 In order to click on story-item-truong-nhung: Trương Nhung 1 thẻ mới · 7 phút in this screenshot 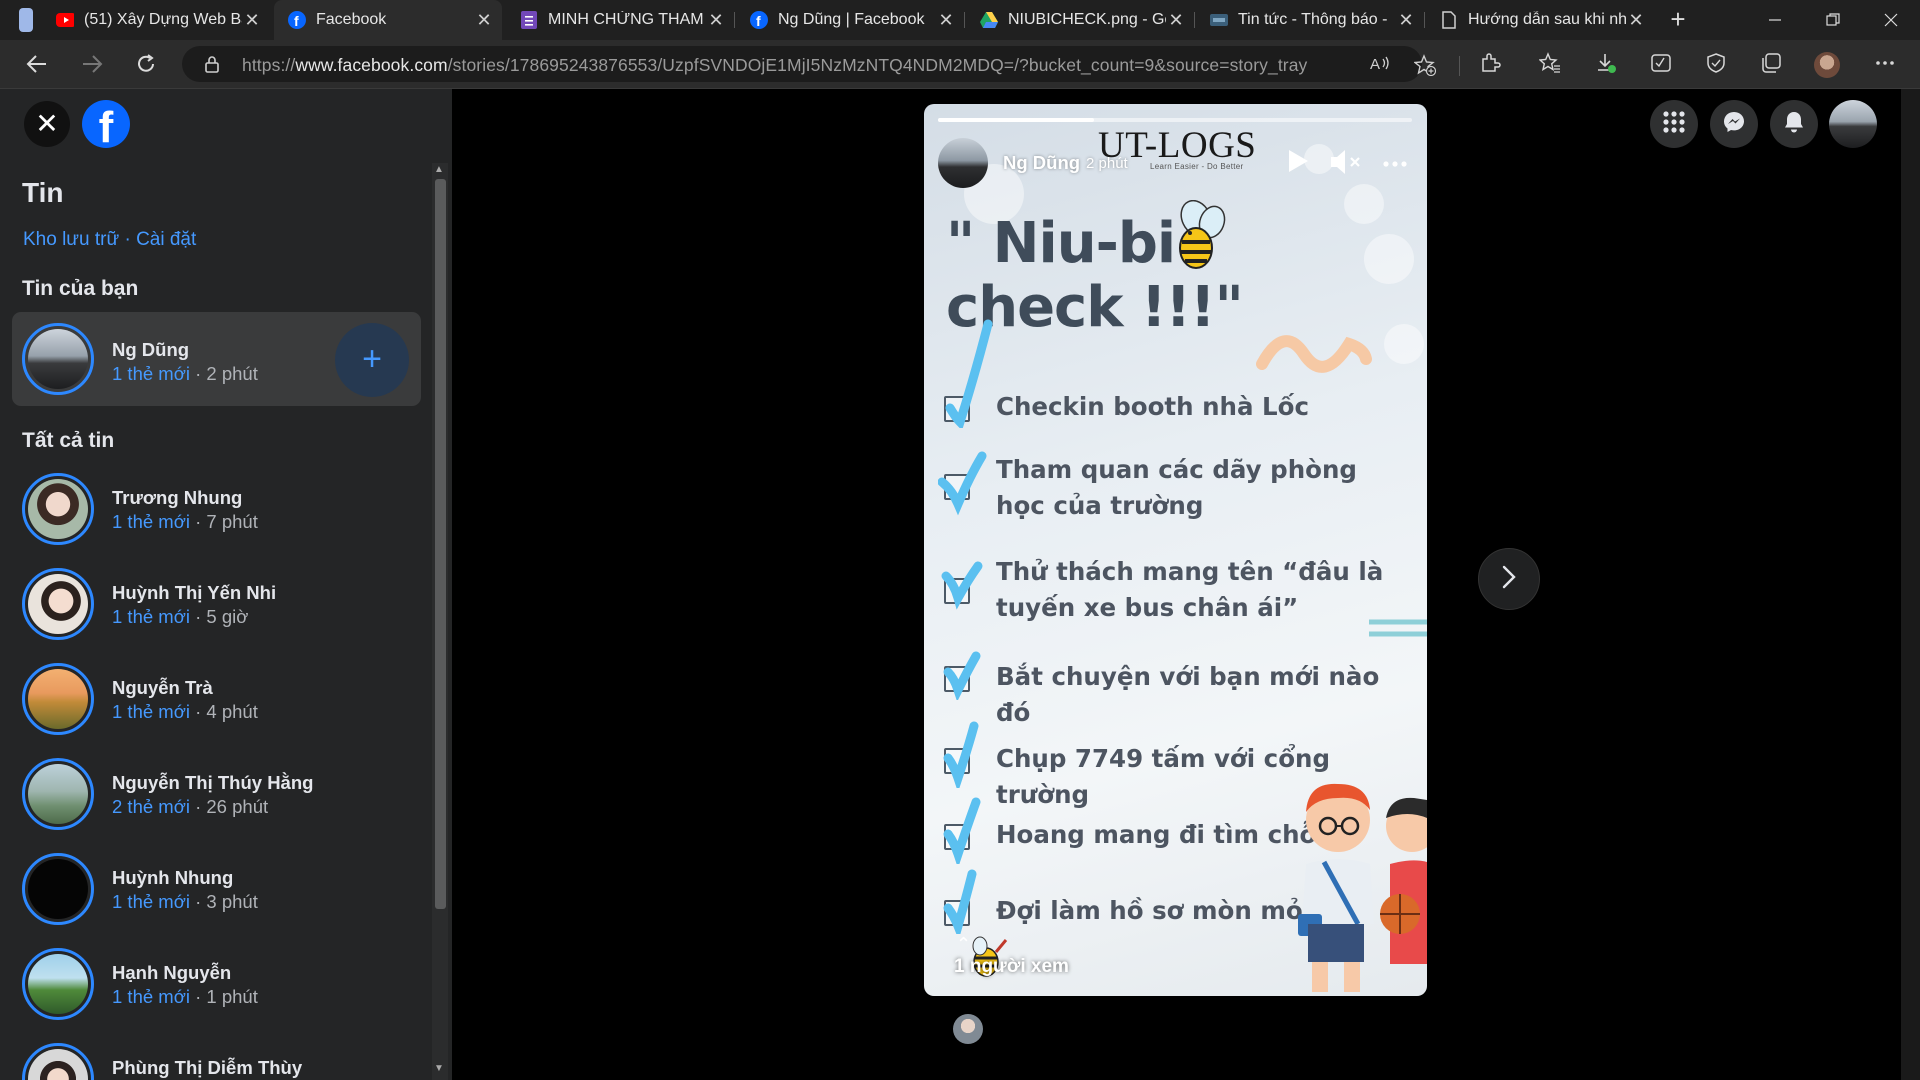, I will do `click(210, 511)`.